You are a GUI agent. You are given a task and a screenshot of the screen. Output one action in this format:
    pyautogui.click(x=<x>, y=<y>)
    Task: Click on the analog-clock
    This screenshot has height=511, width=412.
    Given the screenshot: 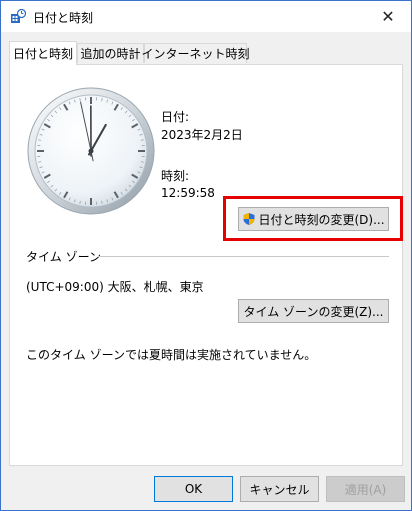 What is the action you would take?
    pyautogui.click(x=91, y=151)
    